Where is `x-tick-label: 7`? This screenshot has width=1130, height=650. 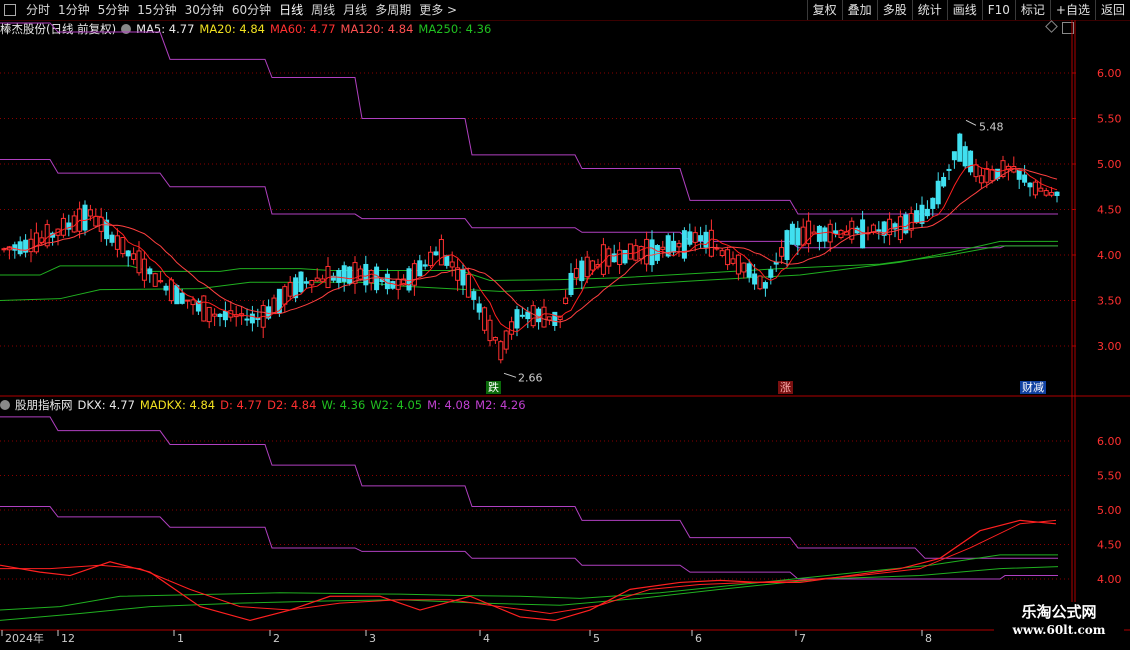 x-tick-label: 7 is located at coordinates (802, 638).